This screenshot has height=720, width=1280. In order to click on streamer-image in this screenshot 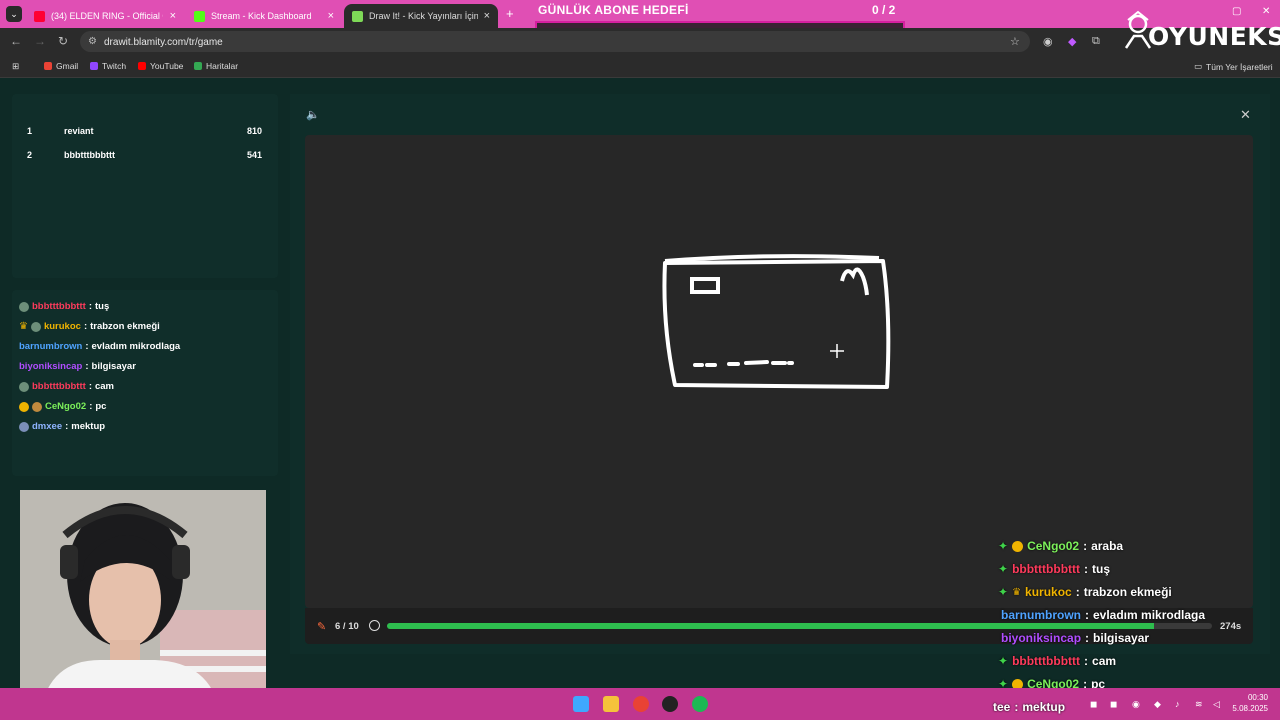, I will do `click(143, 601)`.